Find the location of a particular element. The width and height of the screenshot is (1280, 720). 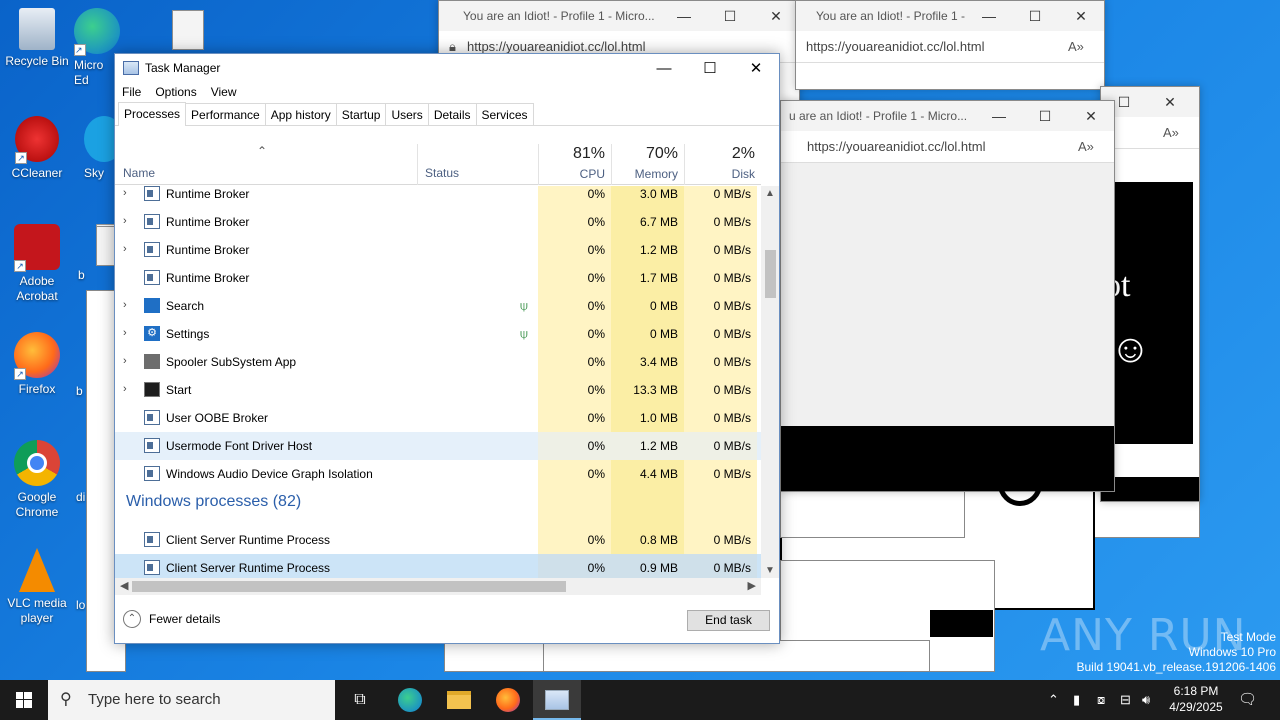

process-row: › Runtime Broker 0% 1.2 MB 0 MB/s is located at coordinates (438, 250).